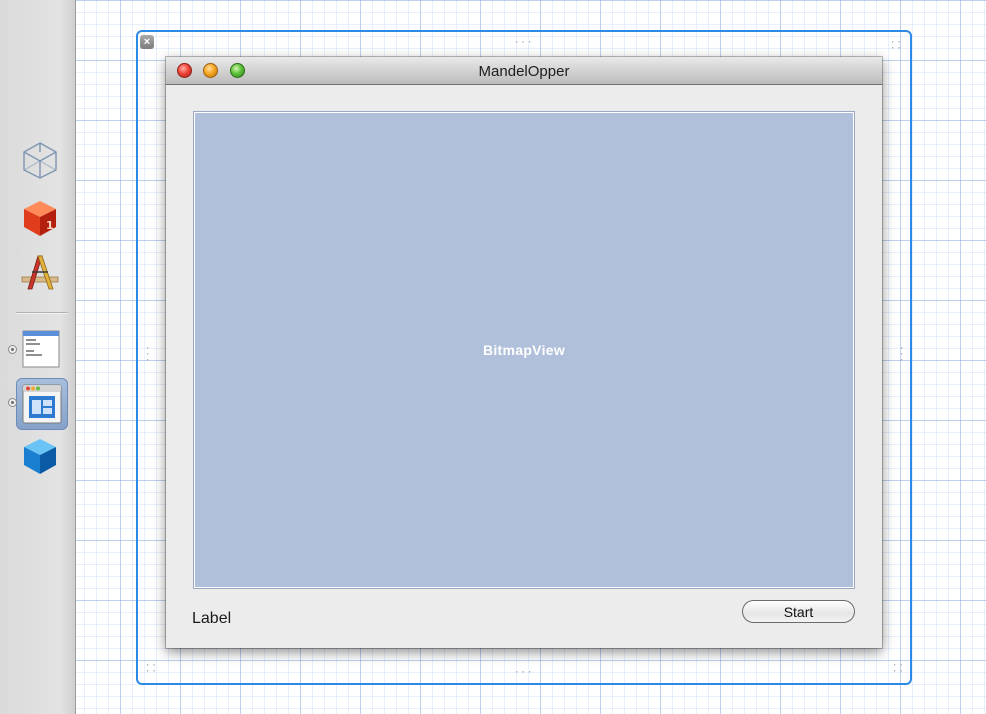 The width and height of the screenshot is (986, 714). I want to click on resize-grip-bottom-right-icon: ·· ··, so click(898, 669).